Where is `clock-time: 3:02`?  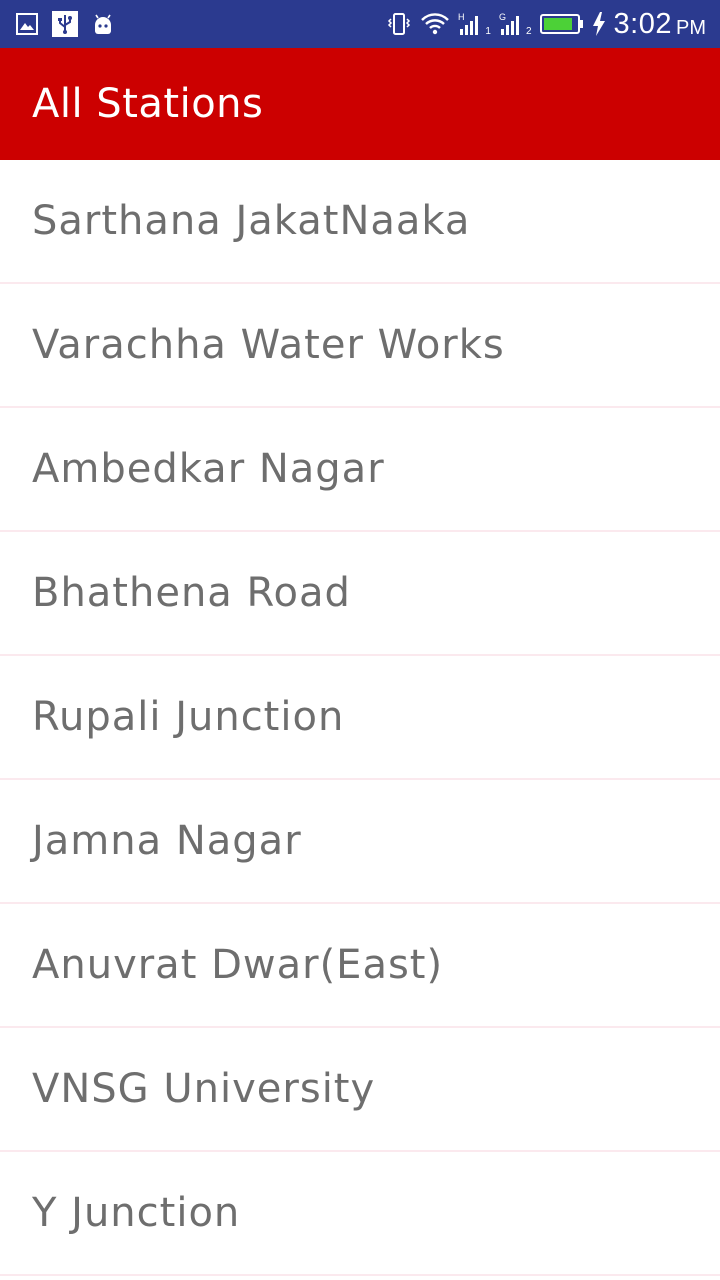
clock-time: 3:02 is located at coordinates (642, 23).